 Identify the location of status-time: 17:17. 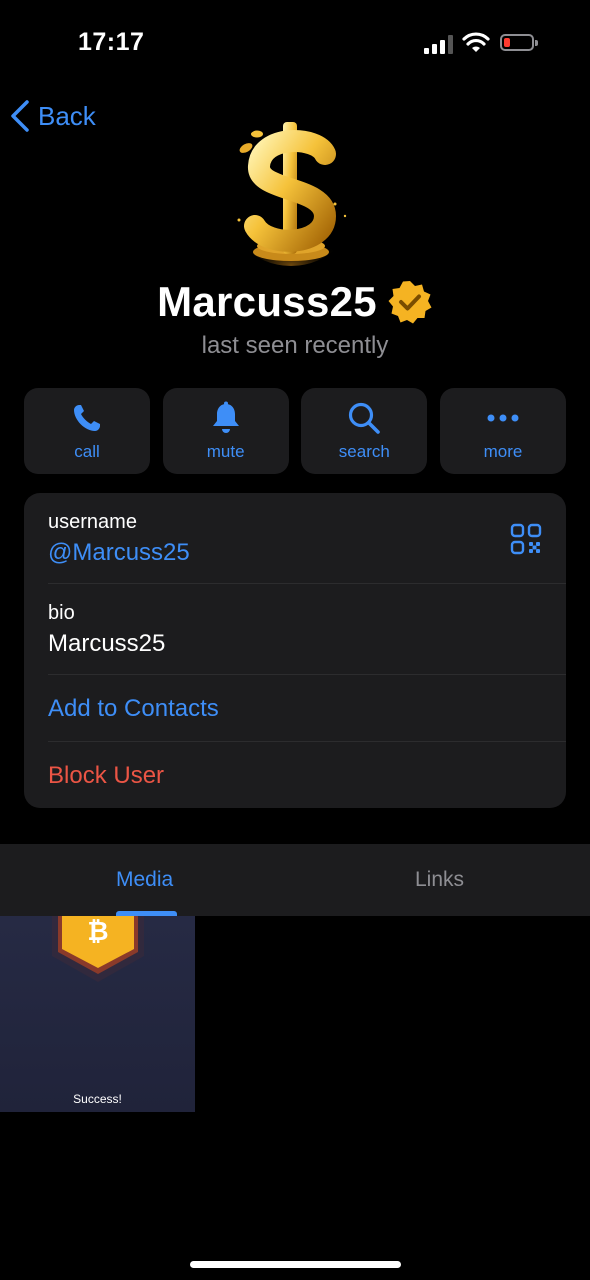
(111, 42).